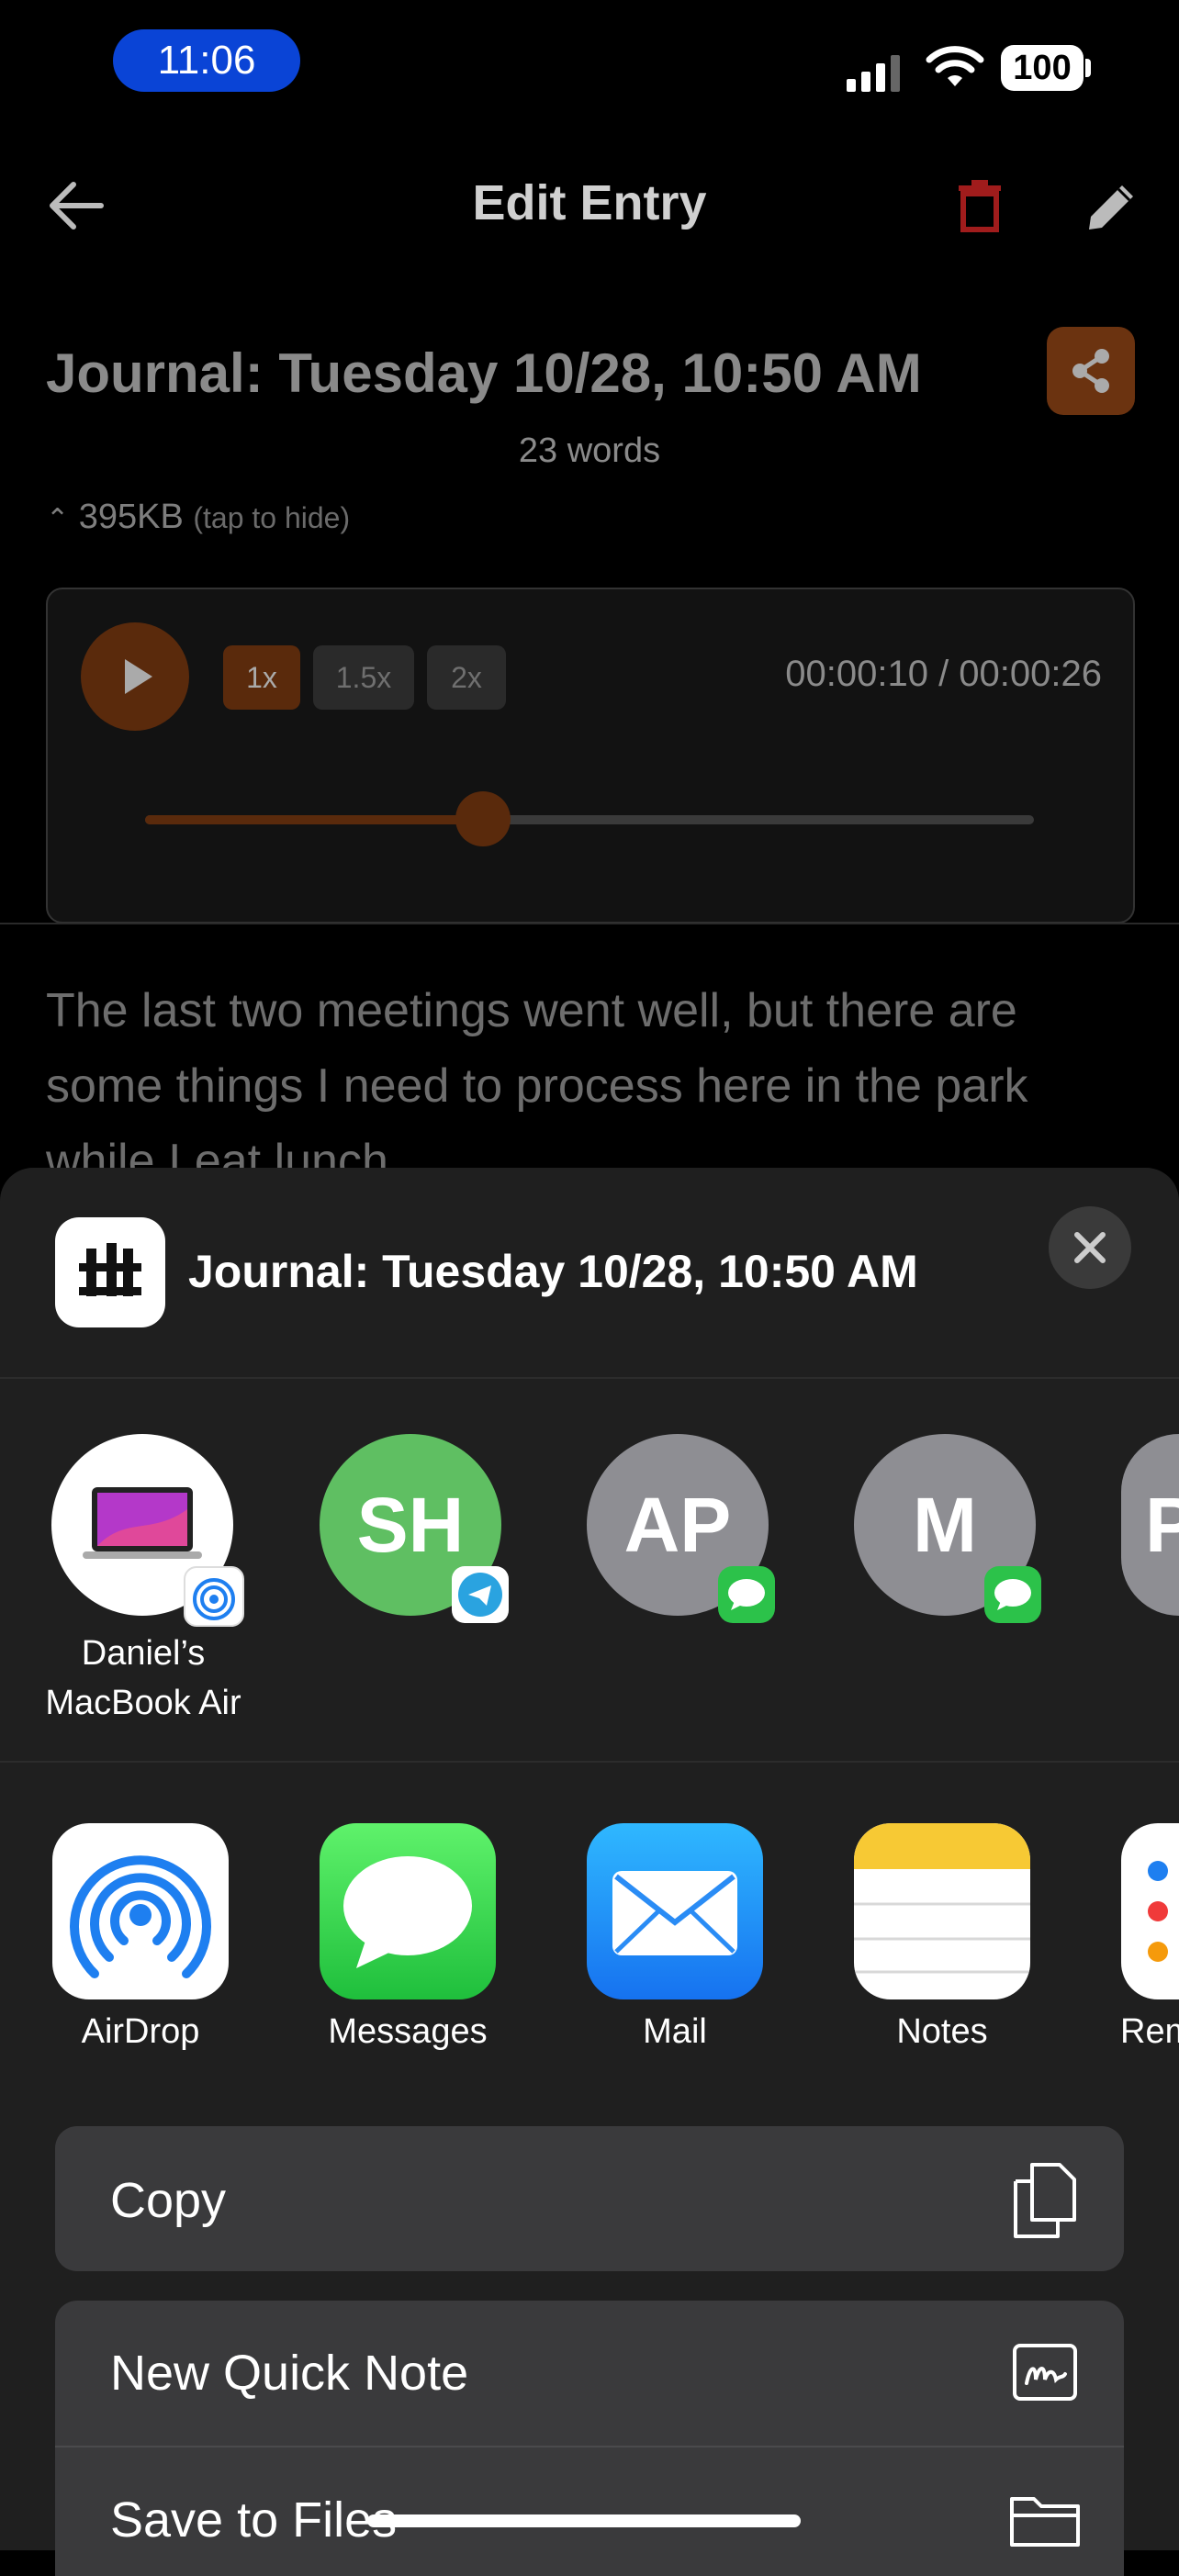  I want to click on wifi-icon, so click(955, 66).